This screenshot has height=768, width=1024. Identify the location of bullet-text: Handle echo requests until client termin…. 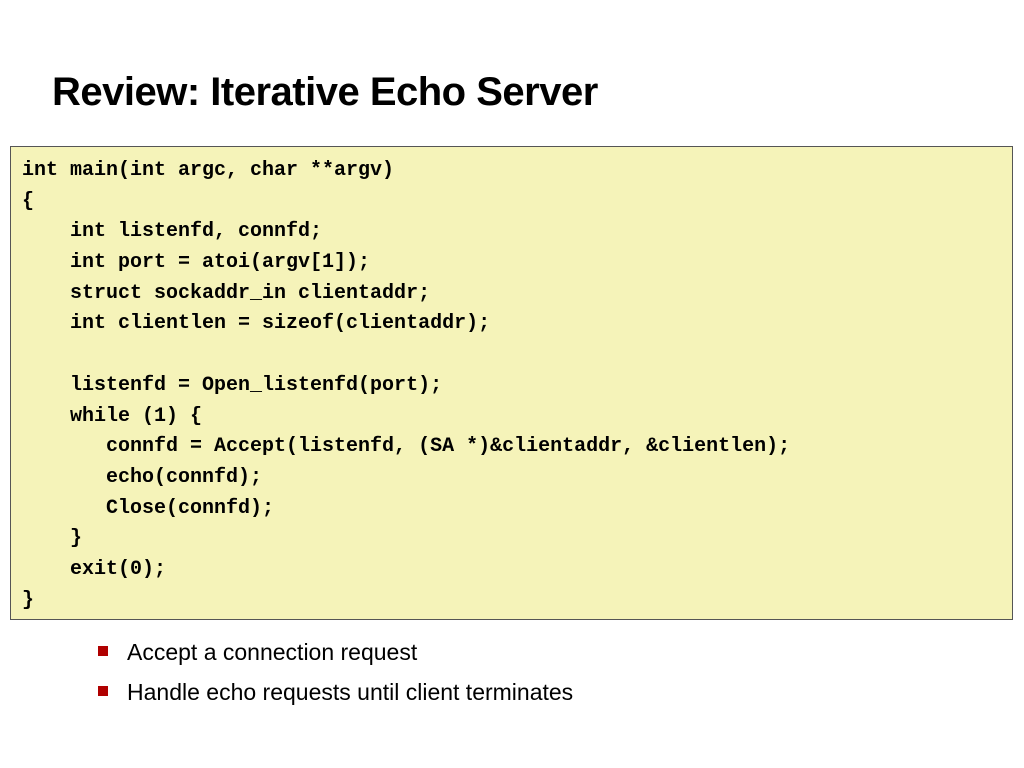
(350, 692).